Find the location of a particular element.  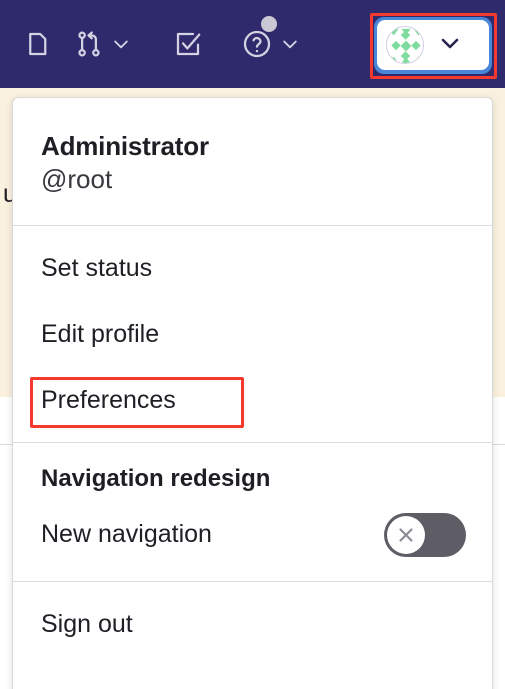

todo-checkbox-icon is located at coordinates (188, 44).